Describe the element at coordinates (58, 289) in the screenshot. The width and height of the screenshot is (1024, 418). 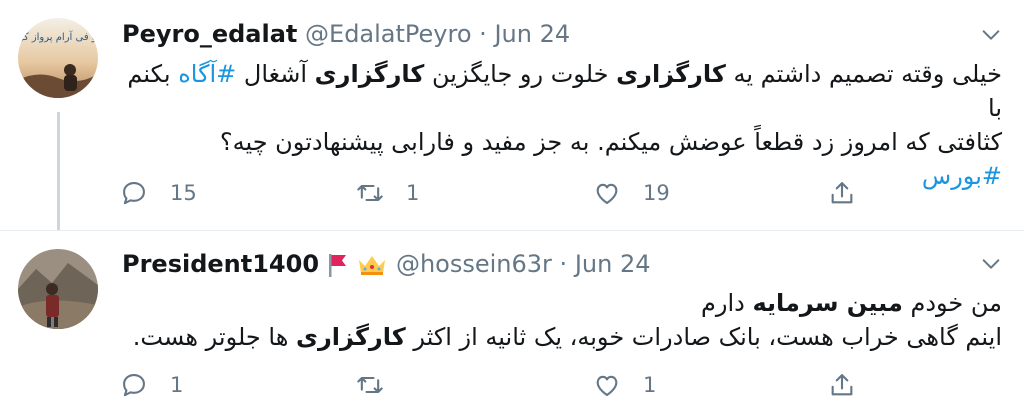
I see `avatar` at that location.